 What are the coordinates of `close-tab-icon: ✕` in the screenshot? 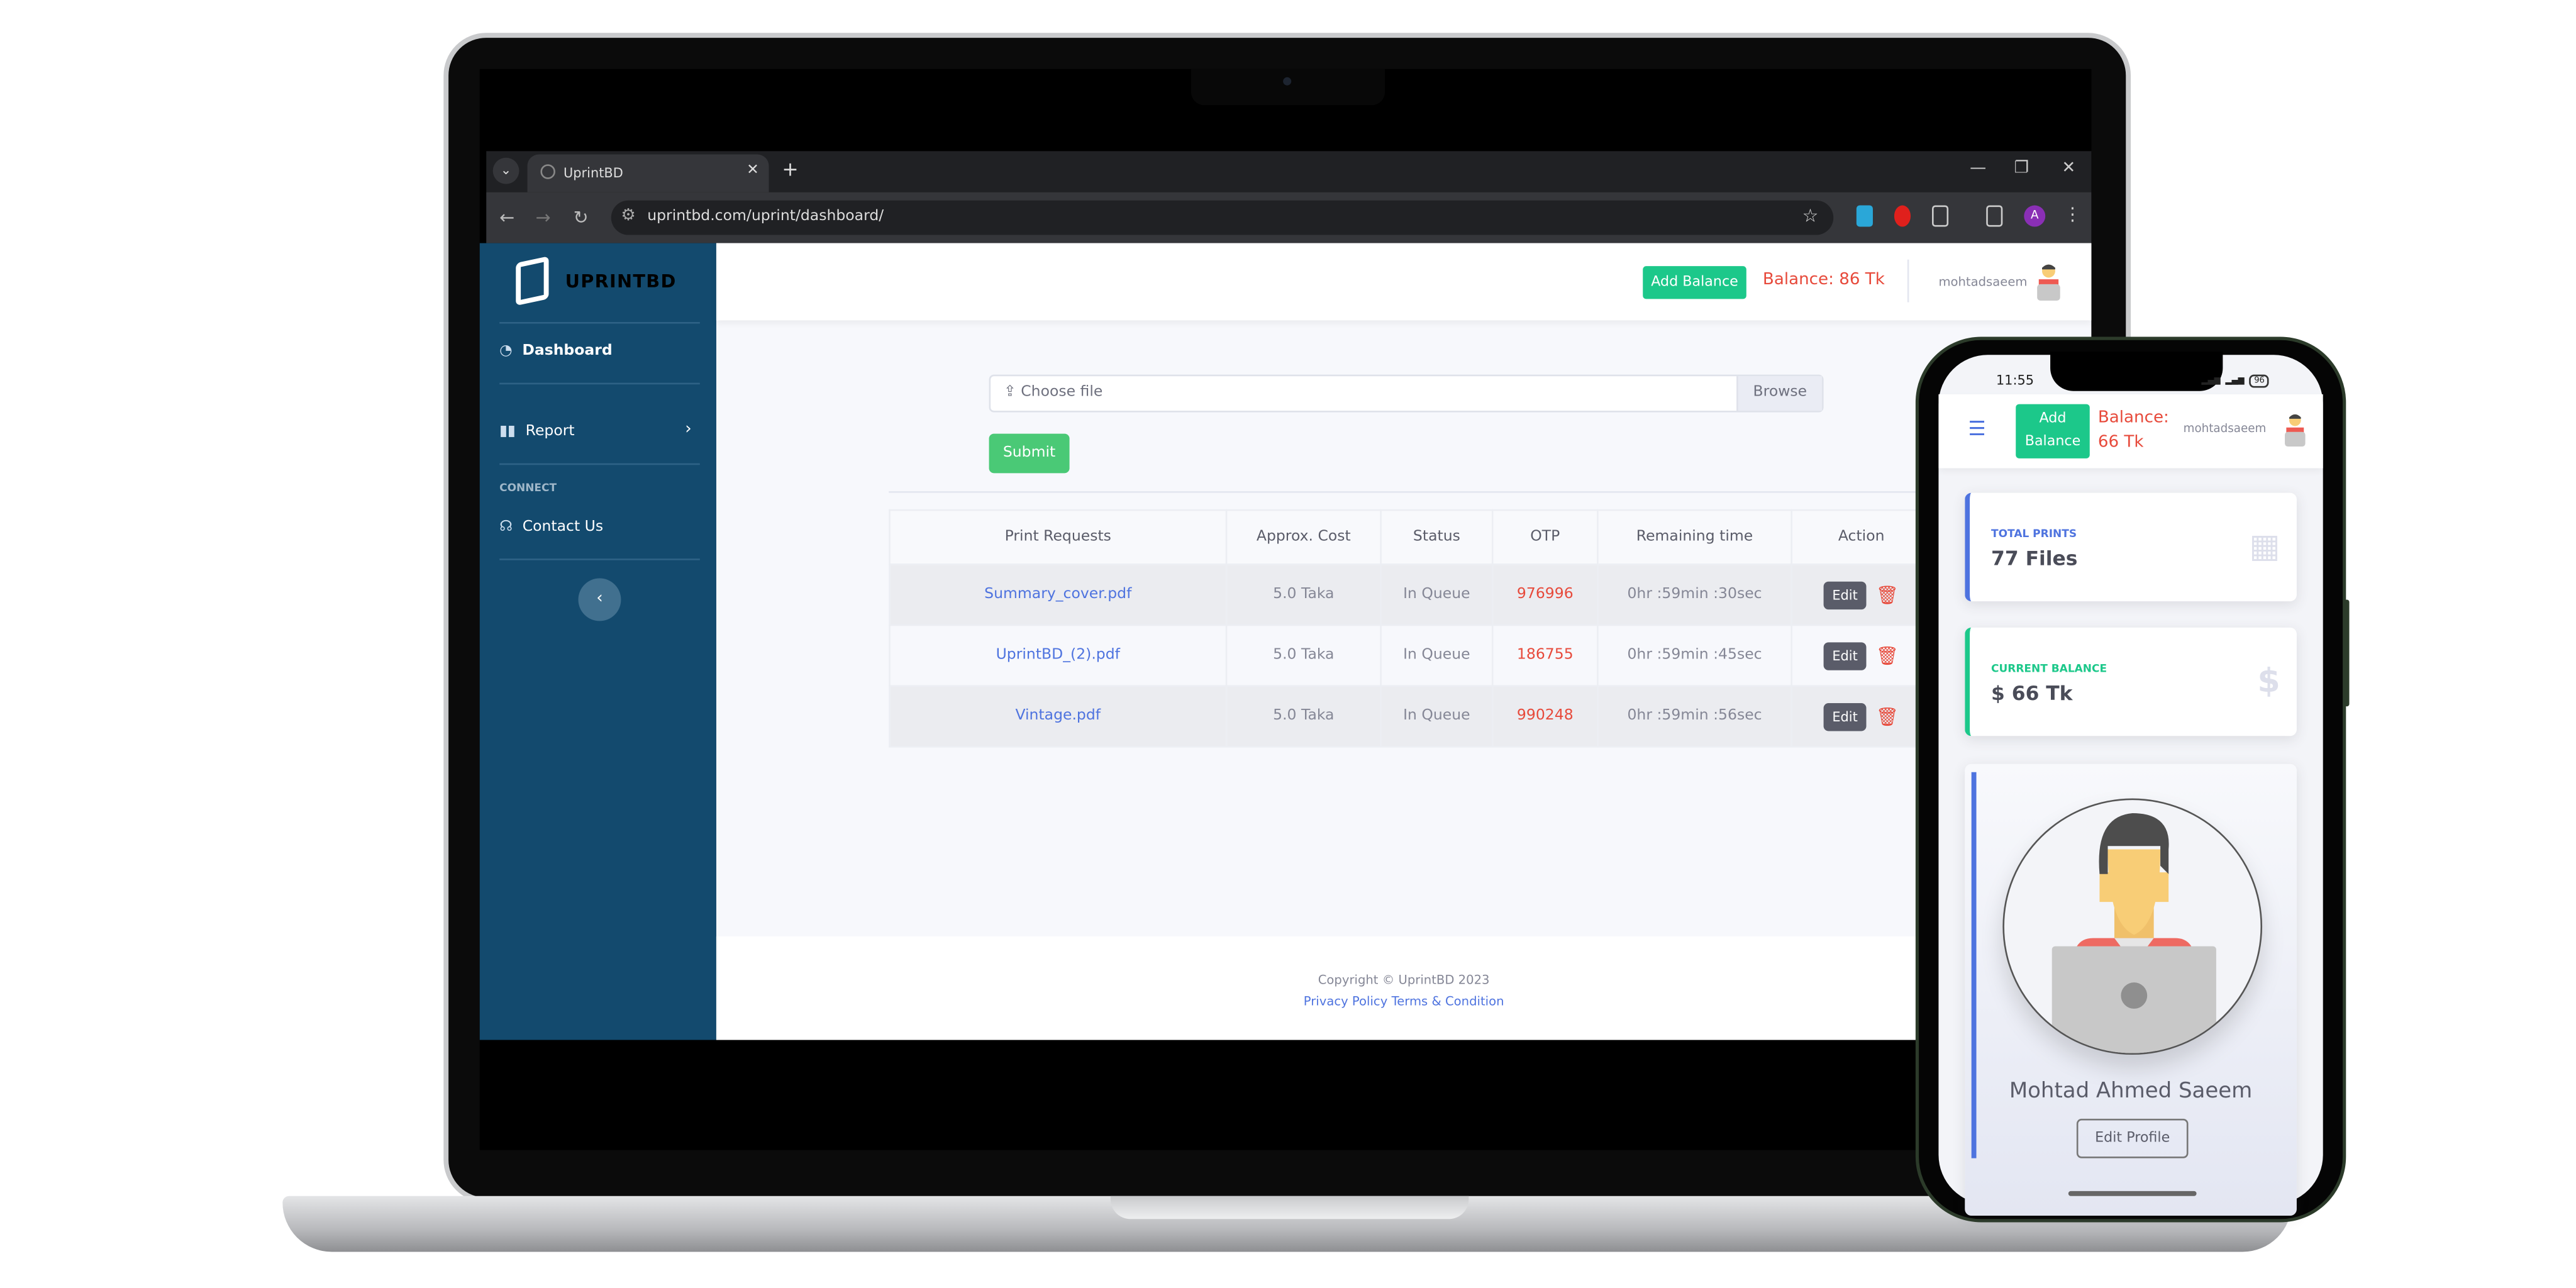 It's located at (753, 171).